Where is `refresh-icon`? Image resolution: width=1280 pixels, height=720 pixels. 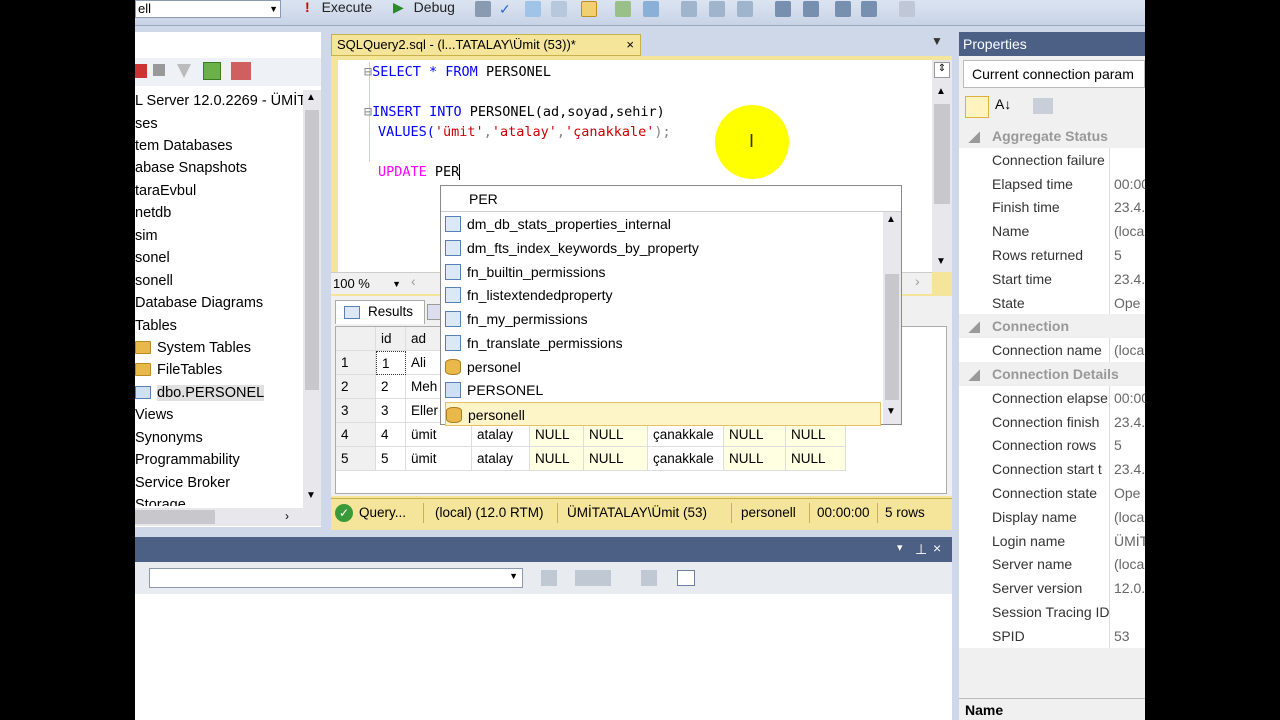 refresh-icon is located at coordinates (212, 71).